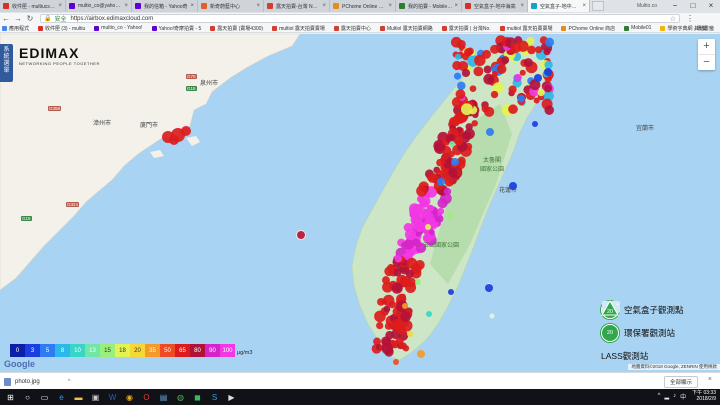 The height and width of the screenshot is (405, 720). What do you see at coordinates (61, 28) in the screenshot?
I see `bookmark-item: 收件匣 (3) - multiu` at bounding box center [61, 28].